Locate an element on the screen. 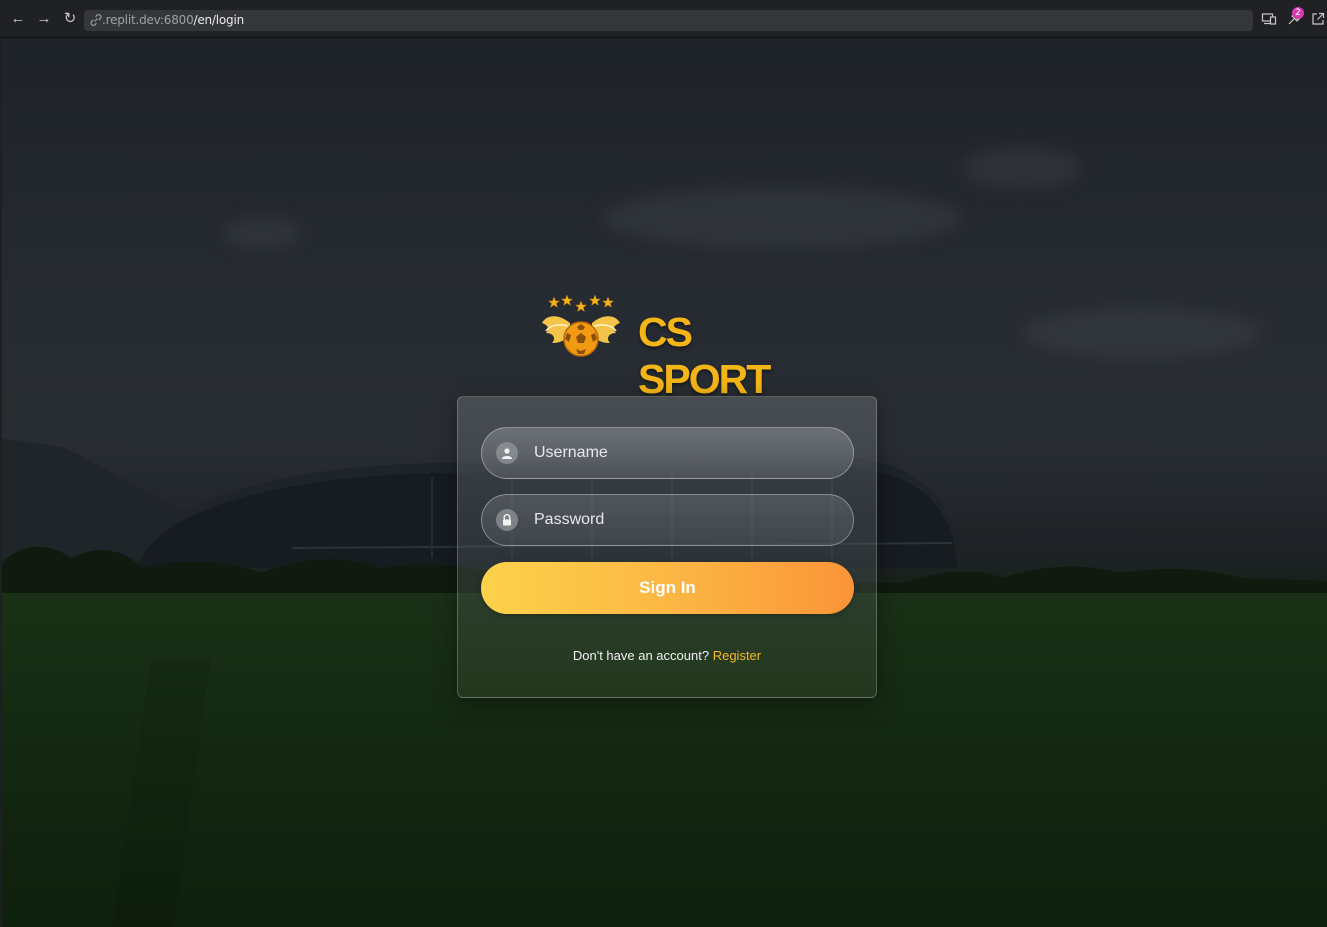 Image resolution: width=1327 pixels, height=927 pixels. browser-toolbar: ← → ↻ .replit.dev:6800/en/login 2 is located at coordinates (663, 19).